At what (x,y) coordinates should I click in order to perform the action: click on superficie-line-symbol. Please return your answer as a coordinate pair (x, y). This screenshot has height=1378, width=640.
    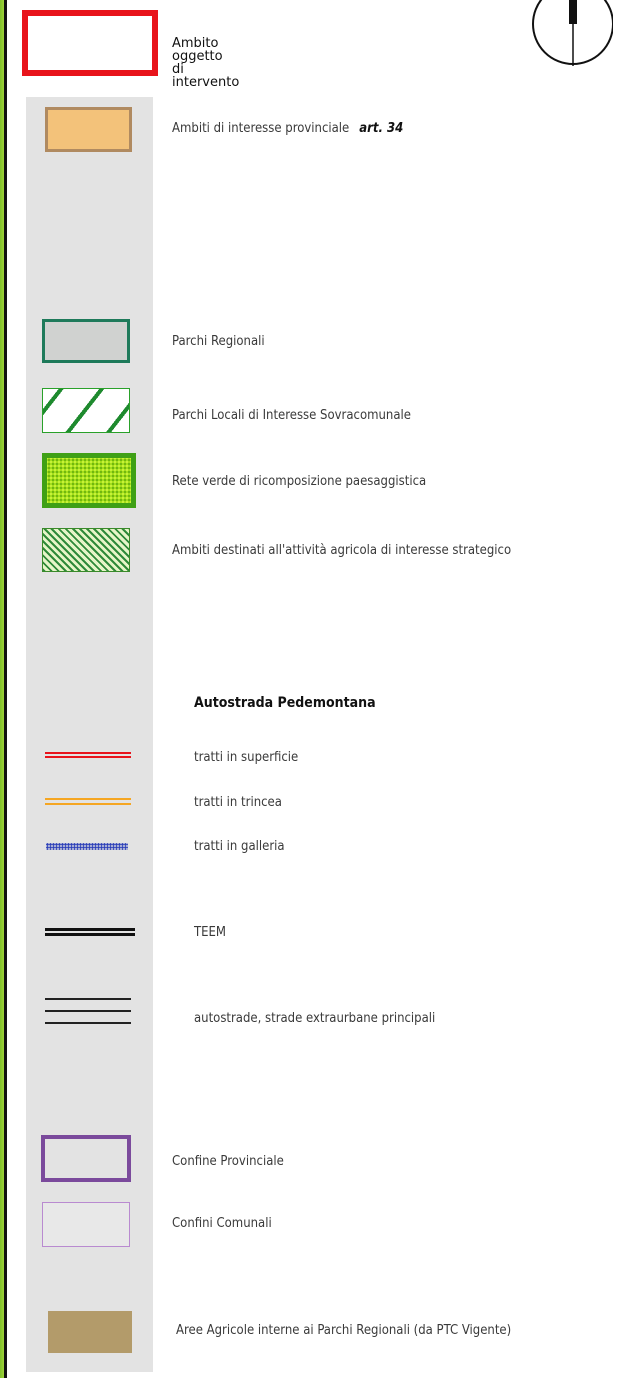
    Looking at the image, I should click on (88, 755).